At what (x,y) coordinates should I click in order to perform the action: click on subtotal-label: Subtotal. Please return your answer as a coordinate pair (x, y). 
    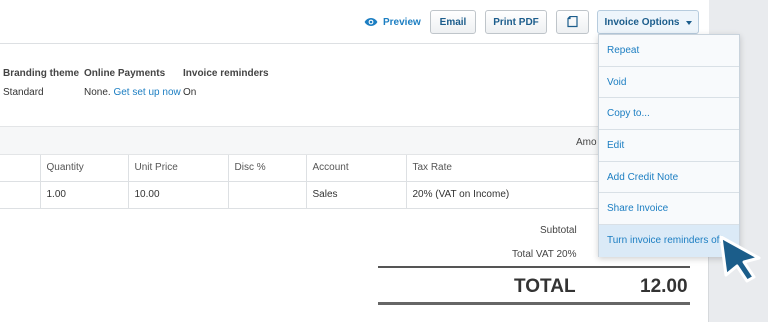
    Looking at the image, I should click on (558, 230).